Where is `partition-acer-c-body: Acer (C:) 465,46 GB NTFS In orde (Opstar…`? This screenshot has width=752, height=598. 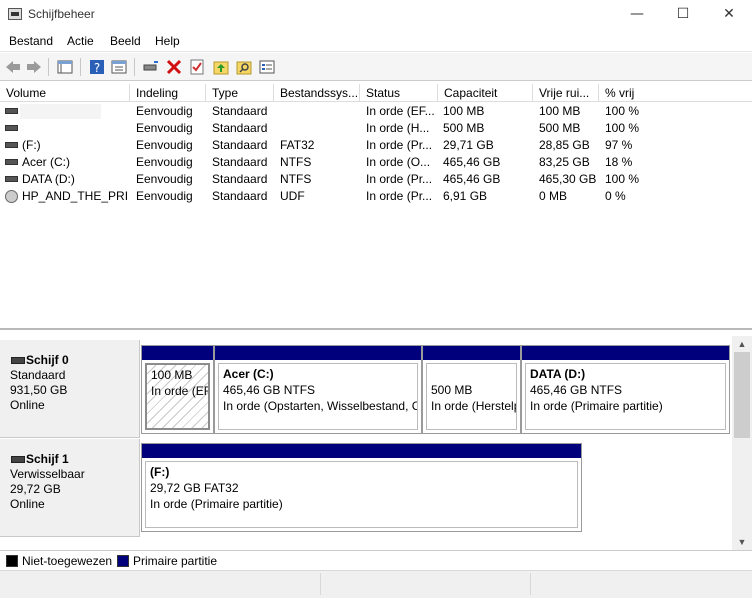
partition-acer-c-body: Acer (C:) 465,46 GB NTFS In orde (Opstar… is located at coordinates (318, 396).